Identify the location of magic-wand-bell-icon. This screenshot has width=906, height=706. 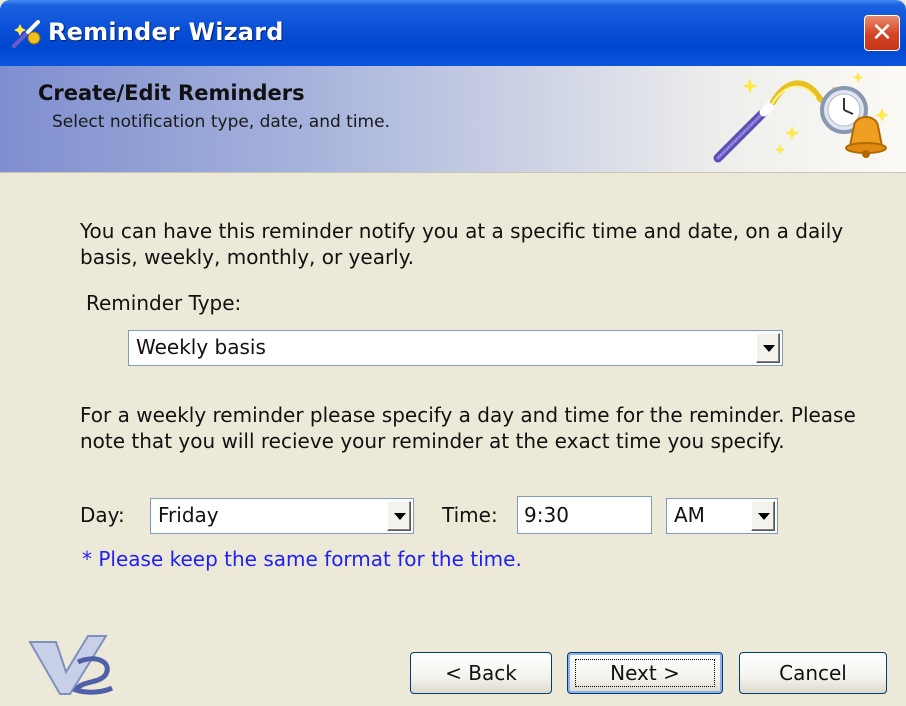
(801, 117).